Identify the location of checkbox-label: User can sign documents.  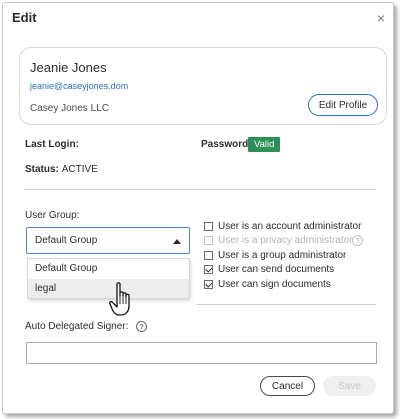
(274, 284).